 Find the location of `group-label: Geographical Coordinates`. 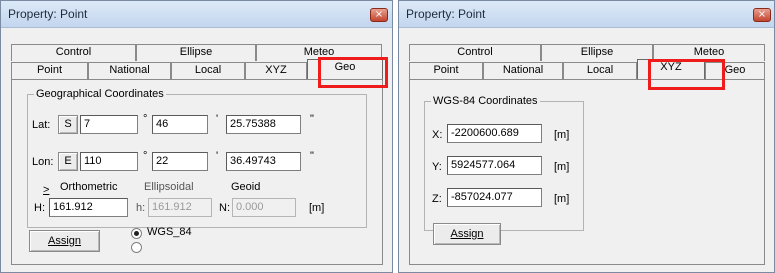

group-label: Geographical Coordinates is located at coordinates (100, 94).